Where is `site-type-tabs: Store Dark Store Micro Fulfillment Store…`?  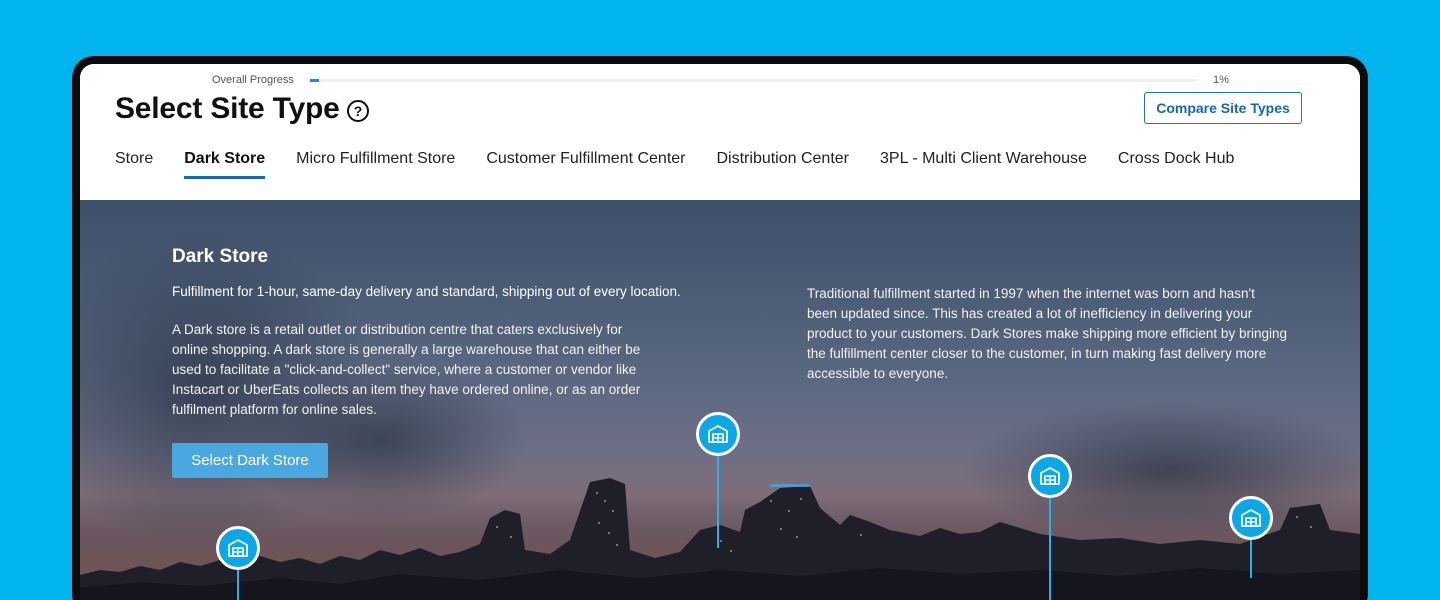 site-type-tabs: Store Dark Store Micro Fulfillment Store… is located at coordinates (690, 164).